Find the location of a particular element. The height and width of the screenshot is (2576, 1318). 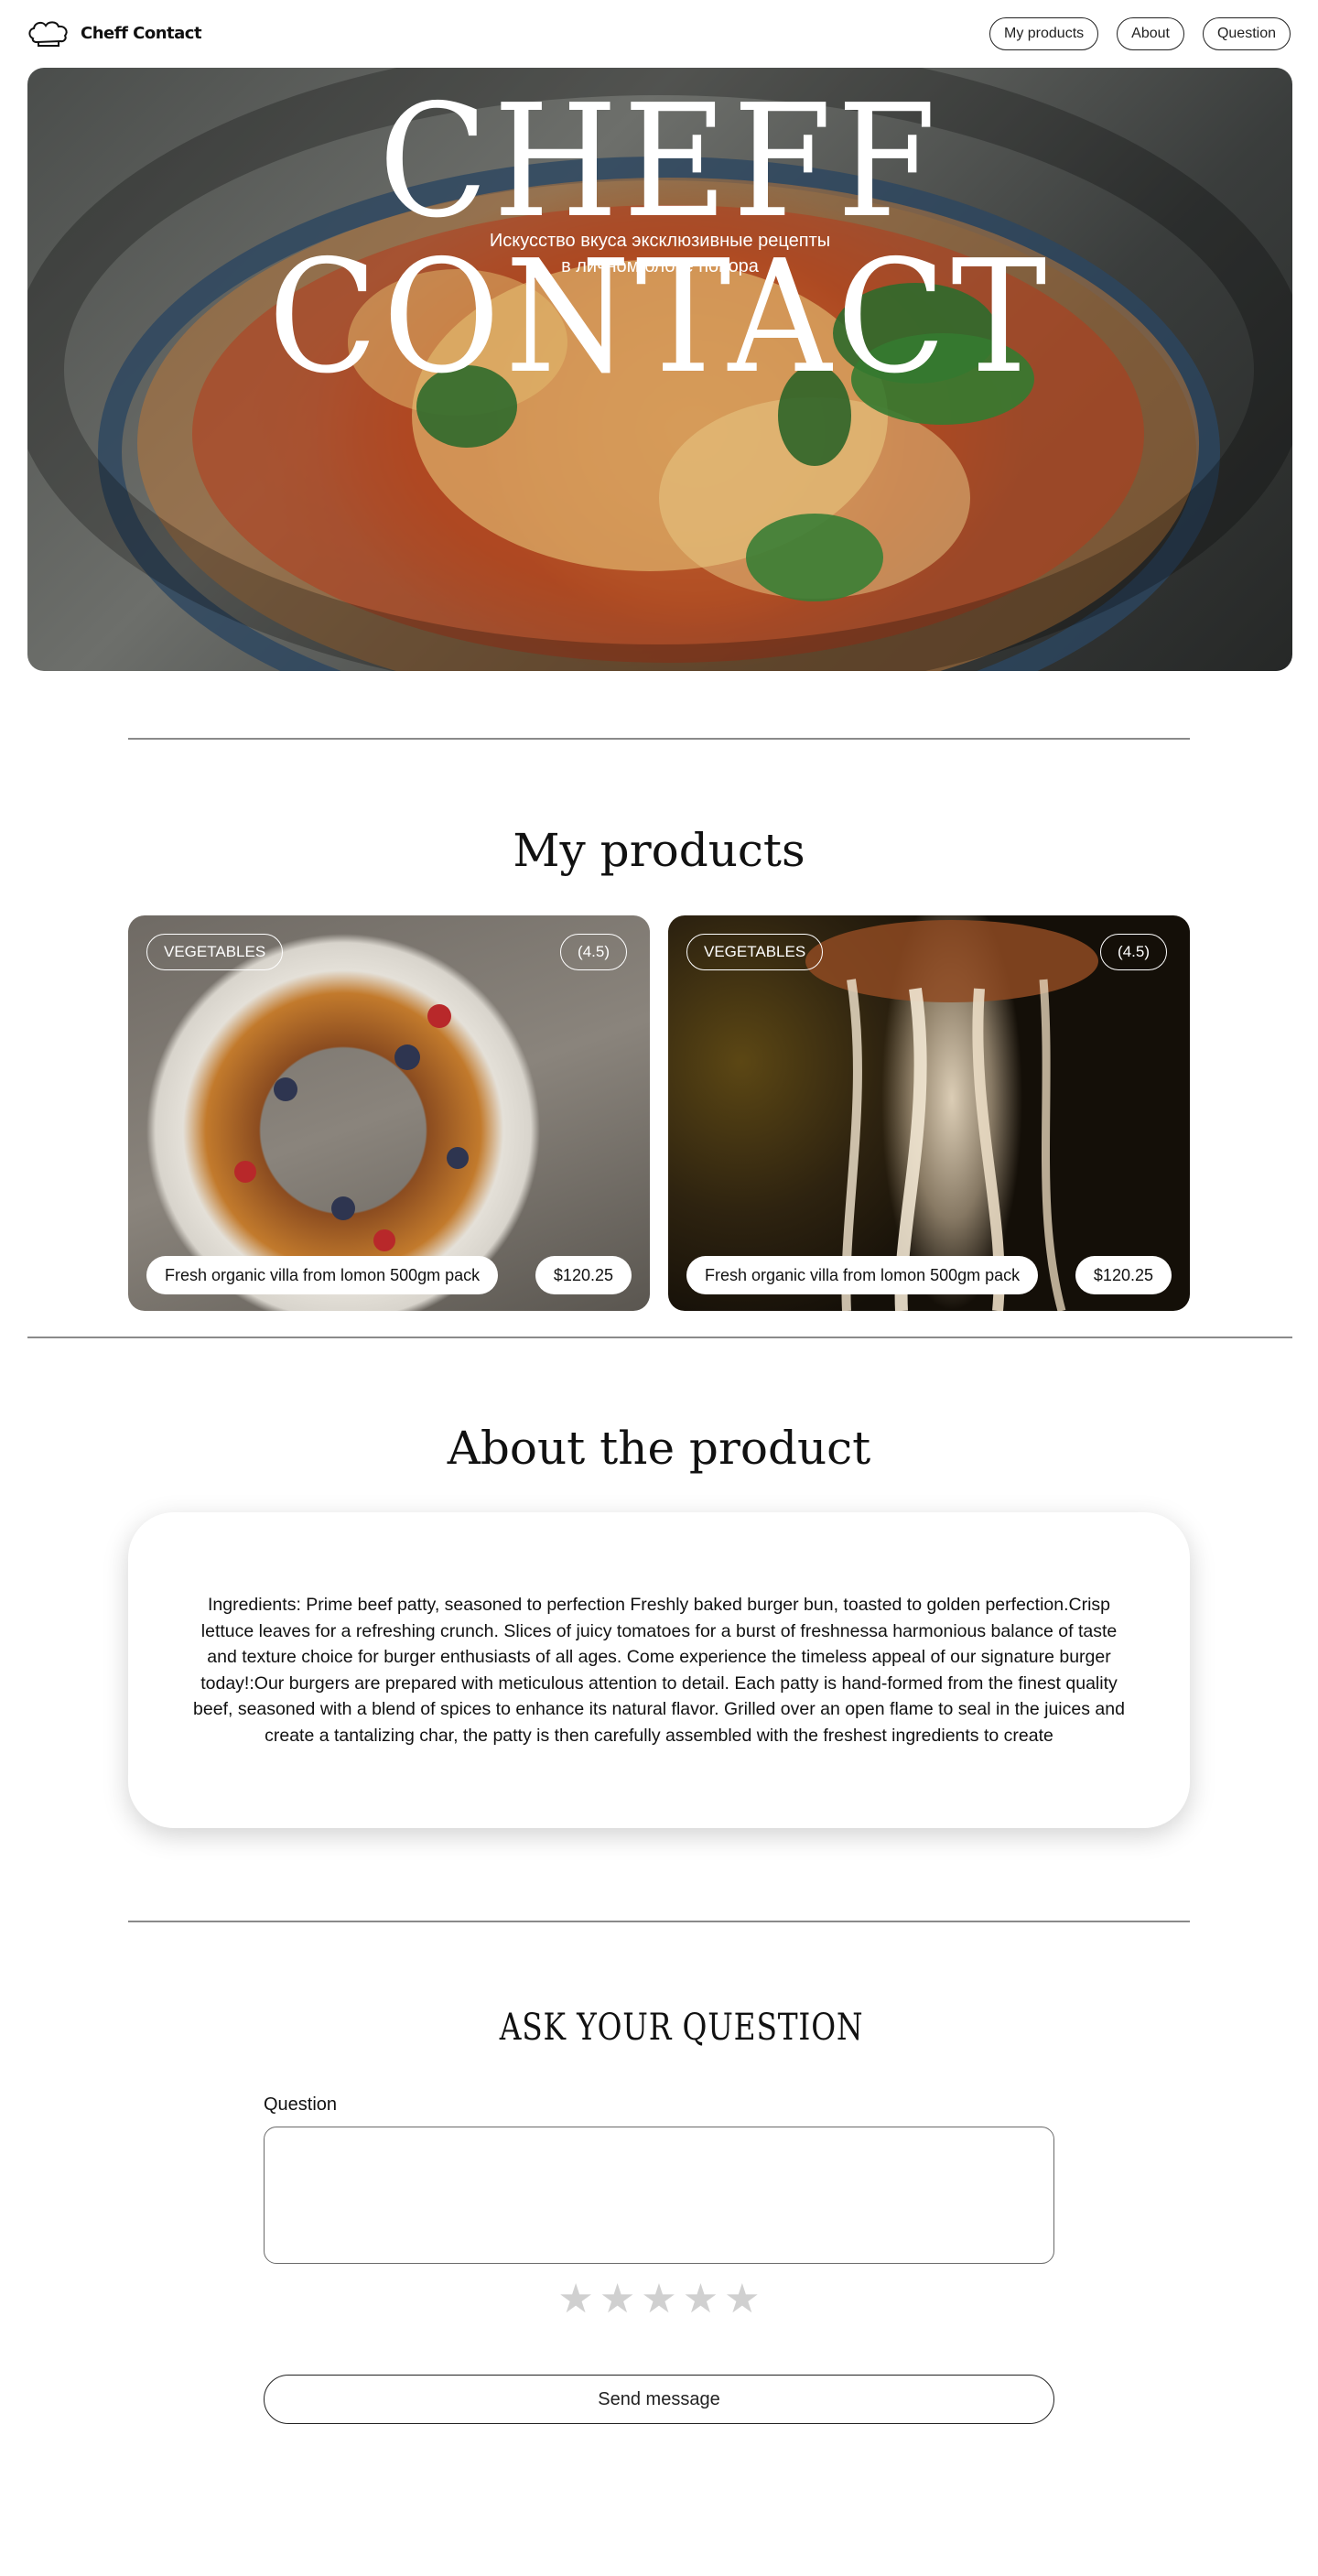

main-nav: My products About Question is located at coordinates (1140, 34).